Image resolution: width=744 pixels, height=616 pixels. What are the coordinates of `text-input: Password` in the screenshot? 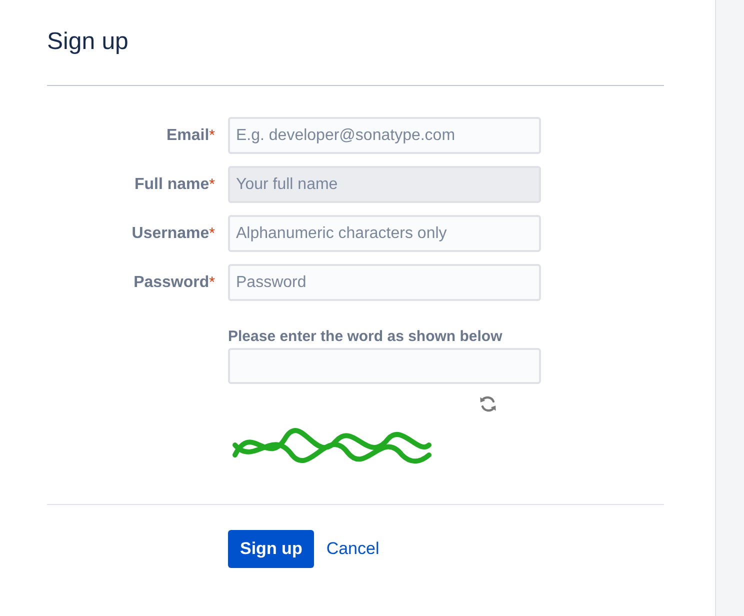 It's located at (384, 282).